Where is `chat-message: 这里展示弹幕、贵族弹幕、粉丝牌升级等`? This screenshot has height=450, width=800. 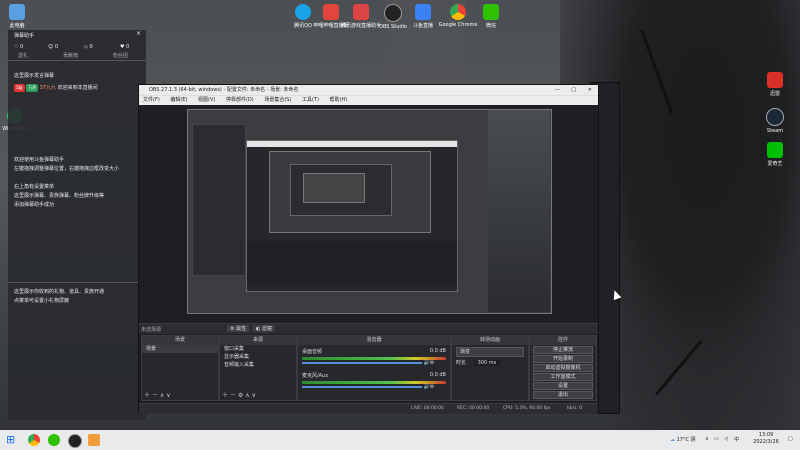 chat-message: 这里展示弹幕、贵族弹幕、粉丝牌升级等 is located at coordinates (59, 196).